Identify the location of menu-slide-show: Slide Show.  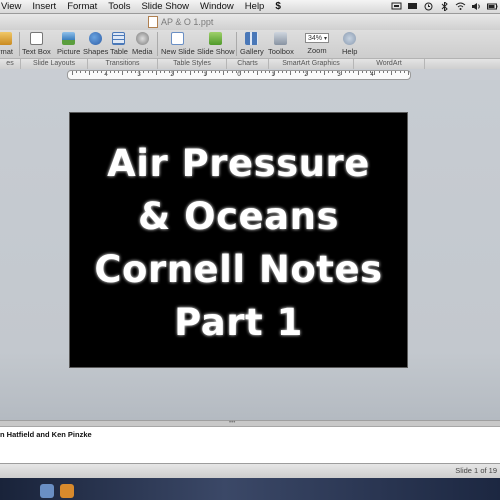
(165, 6).